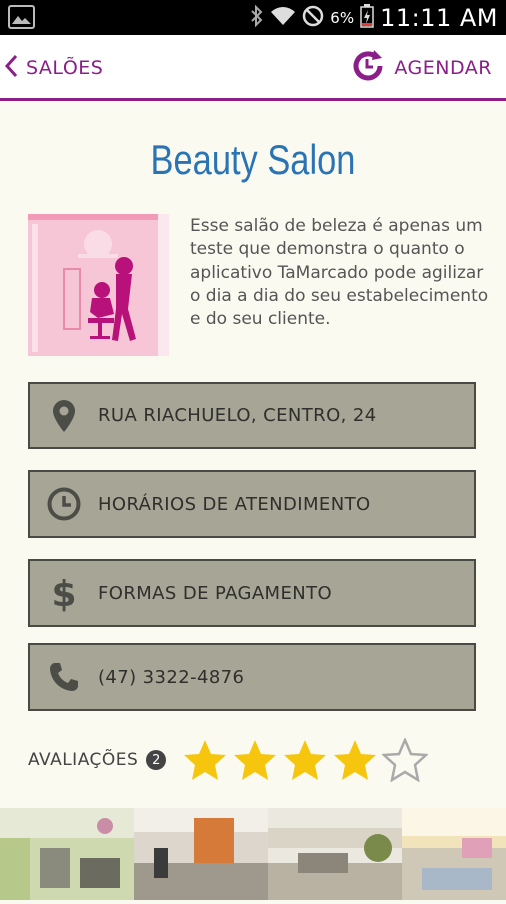 This screenshot has height=904, width=506. What do you see at coordinates (439, 17) in the screenshot?
I see `clock: 11:11 AM` at bounding box center [439, 17].